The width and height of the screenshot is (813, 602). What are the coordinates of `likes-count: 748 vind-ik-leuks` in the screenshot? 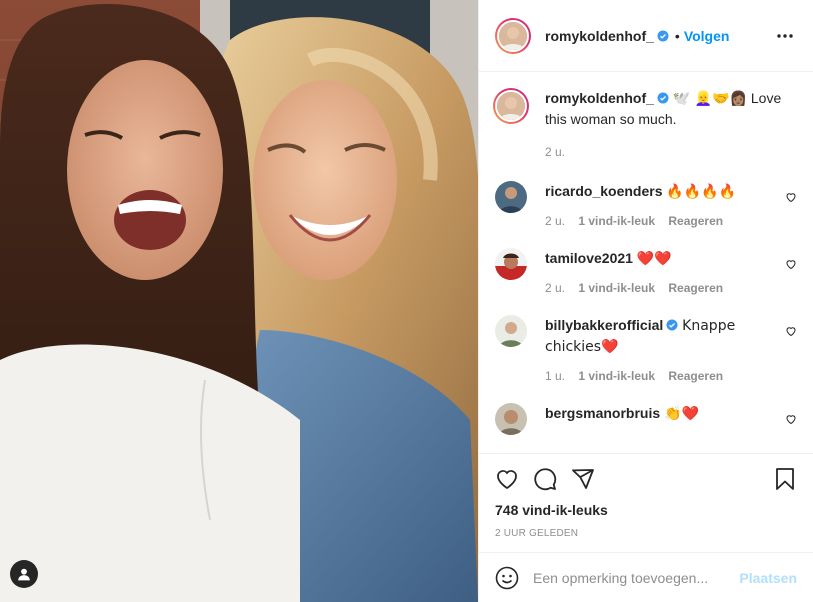 It's located at (646, 510).